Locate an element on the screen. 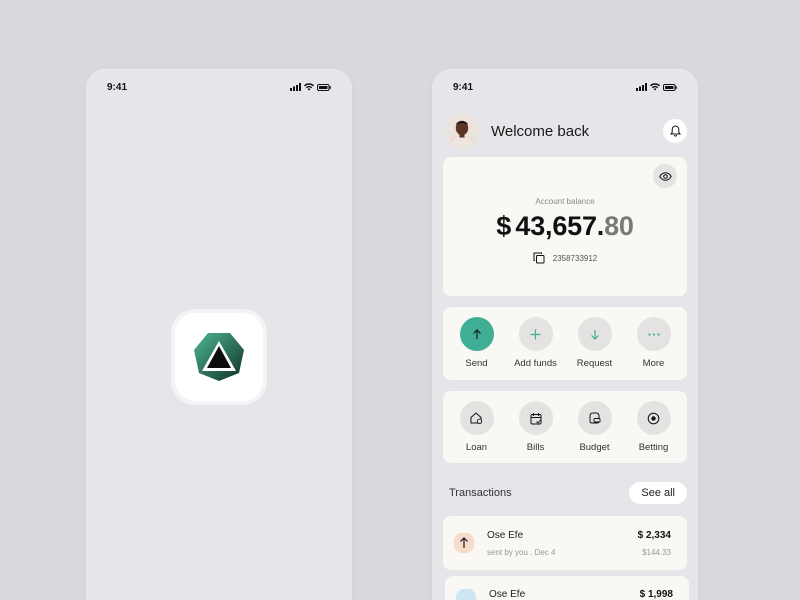  transaction-amount: $ 1,998 is located at coordinates (656, 594).